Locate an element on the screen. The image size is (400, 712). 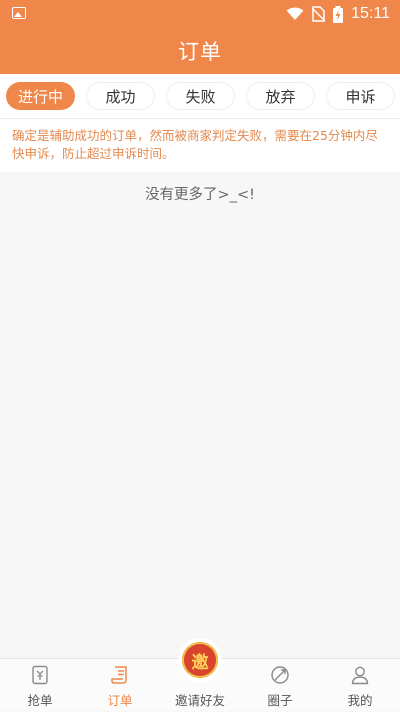
nav-label: 圈子 is located at coordinates (280, 700).